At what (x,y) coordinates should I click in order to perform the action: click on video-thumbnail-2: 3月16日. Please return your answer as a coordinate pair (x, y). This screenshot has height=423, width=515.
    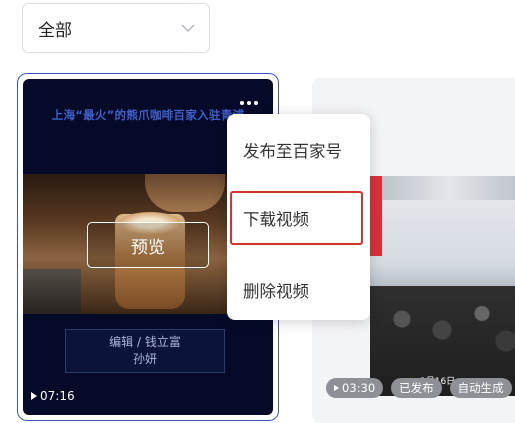
    Looking at the image, I should click on (442, 286).